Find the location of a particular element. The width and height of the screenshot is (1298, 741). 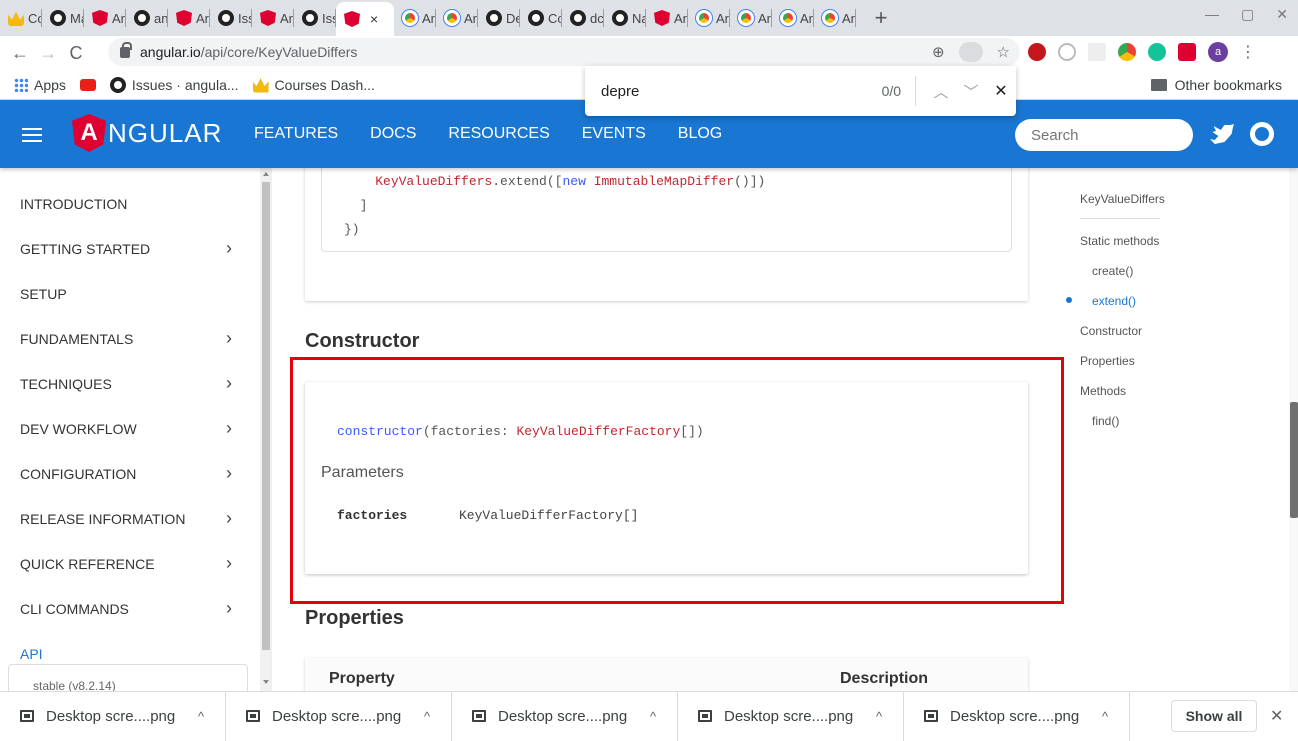

sidebar-item-release-information: Release Information › is located at coordinates (129, 518).